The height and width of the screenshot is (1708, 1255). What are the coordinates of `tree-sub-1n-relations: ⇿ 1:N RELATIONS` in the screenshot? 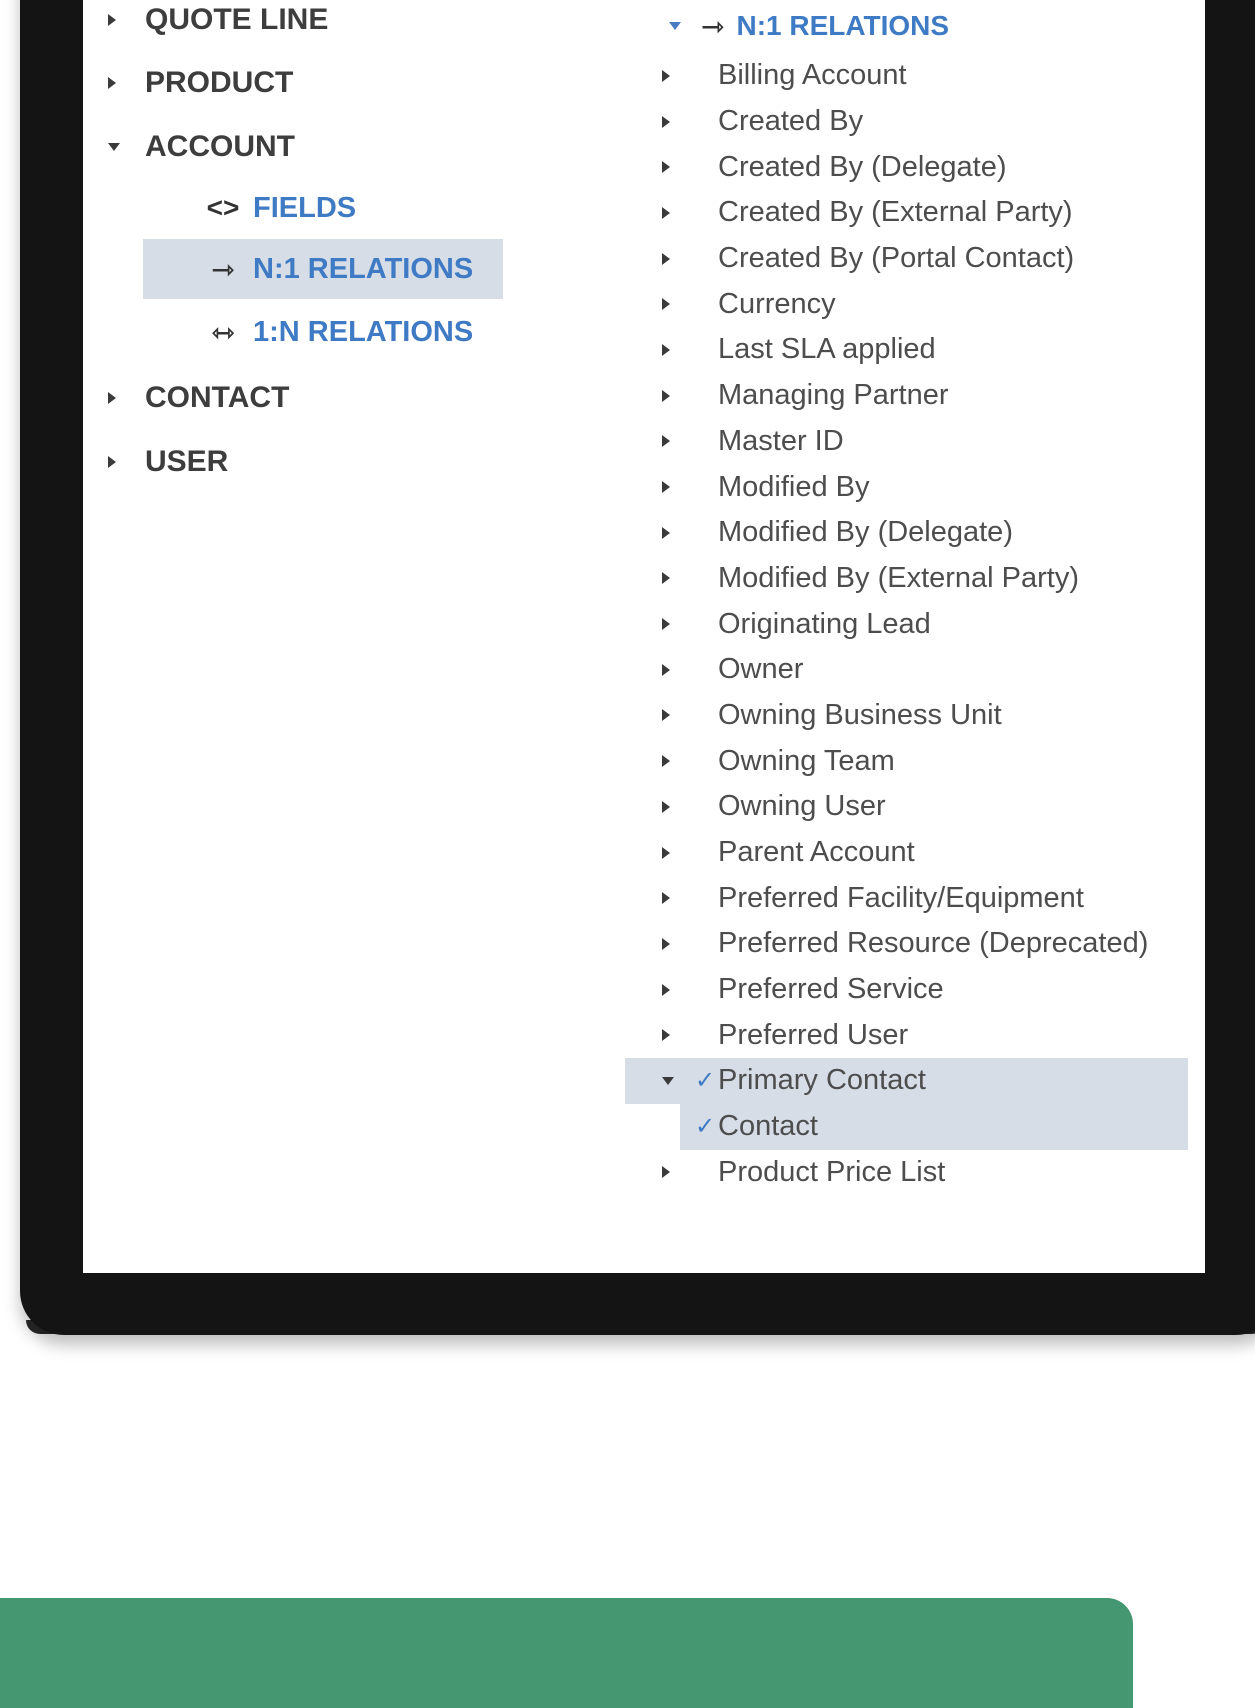 It's located at (323, 332).